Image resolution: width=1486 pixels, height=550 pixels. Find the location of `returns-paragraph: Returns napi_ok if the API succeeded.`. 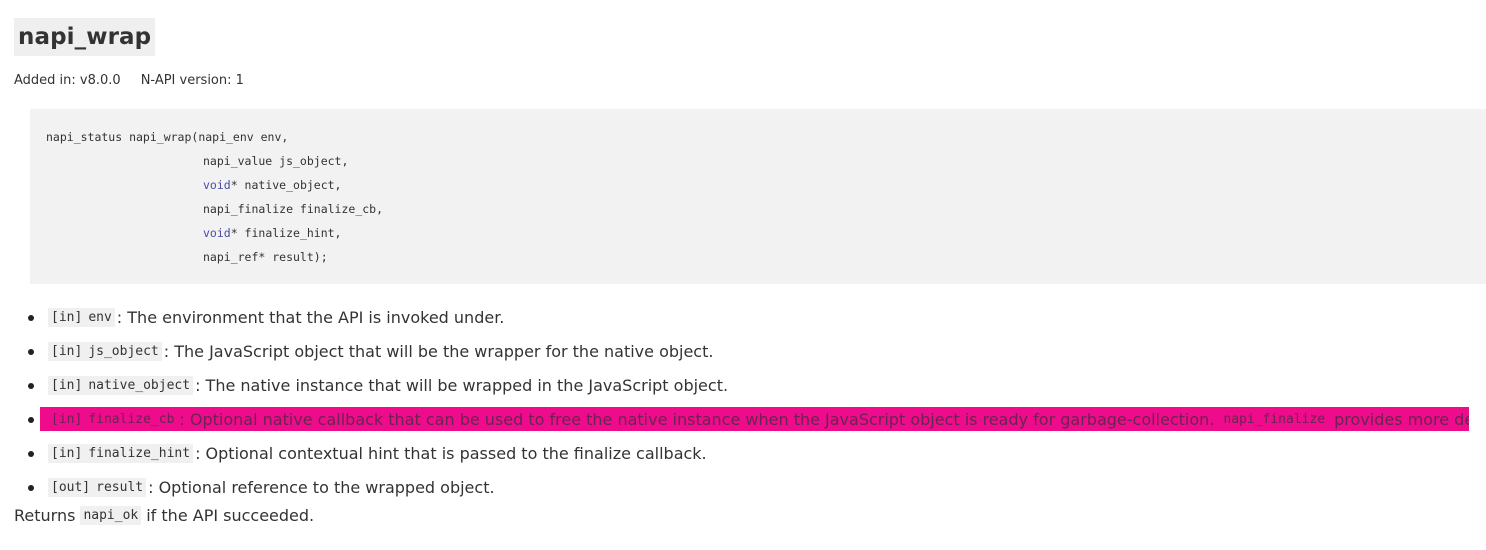

returns-paragraph: Returns napi_ok if the API succeeded. is located at coordinates (164, 515).